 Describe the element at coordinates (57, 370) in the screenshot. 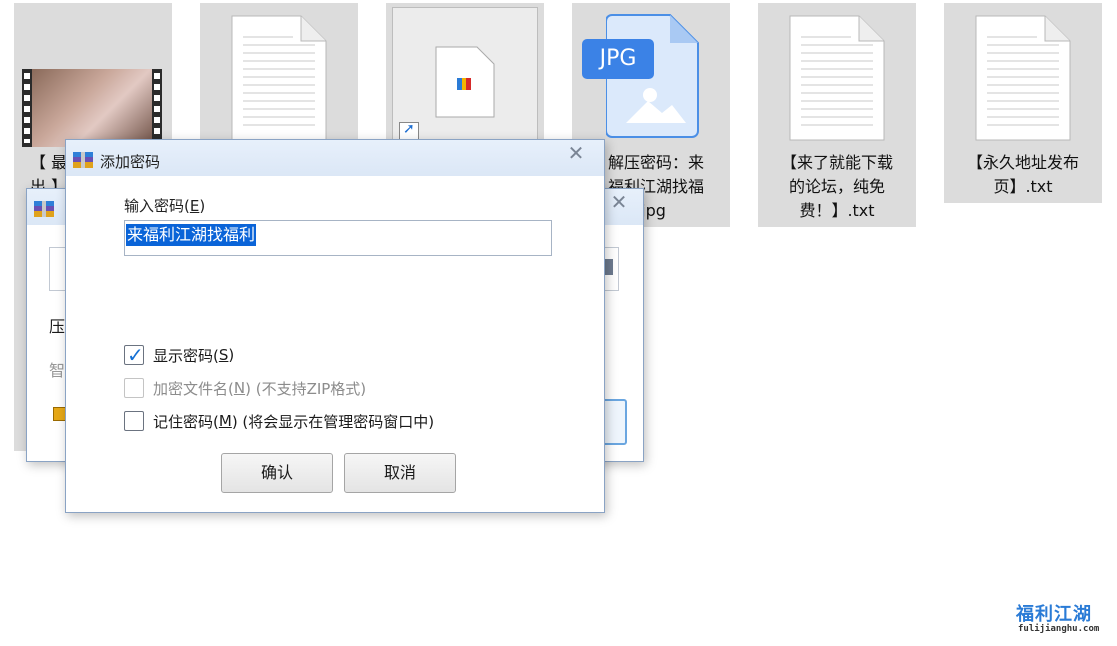

I see `smart-label: 智` at that location.